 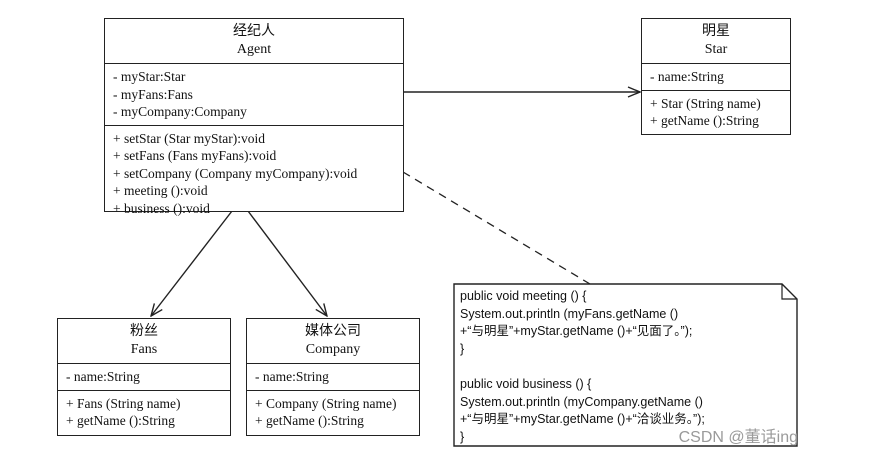 I want to click on company-class-header: 媒体公司 Company, so click(x=333, y=341).